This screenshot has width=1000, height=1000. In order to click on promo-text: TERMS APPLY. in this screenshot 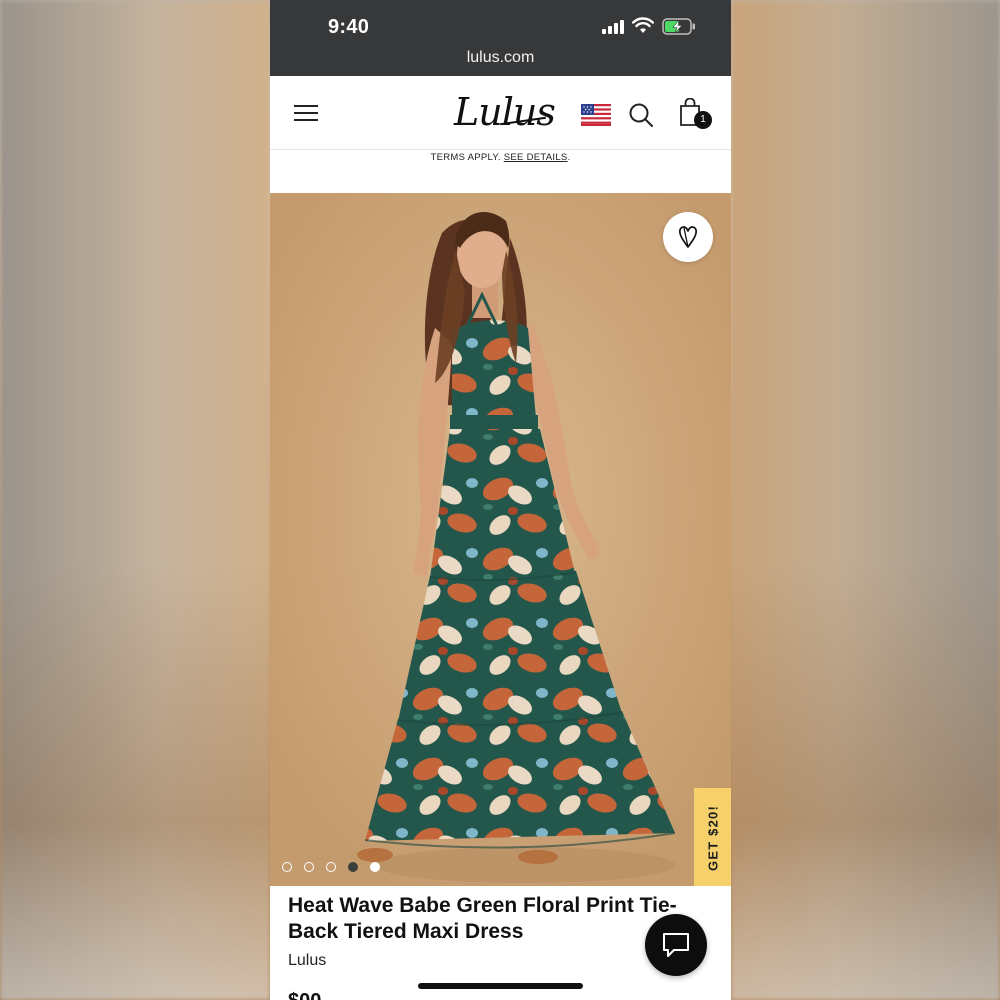, I will do `click(465, 157)`.